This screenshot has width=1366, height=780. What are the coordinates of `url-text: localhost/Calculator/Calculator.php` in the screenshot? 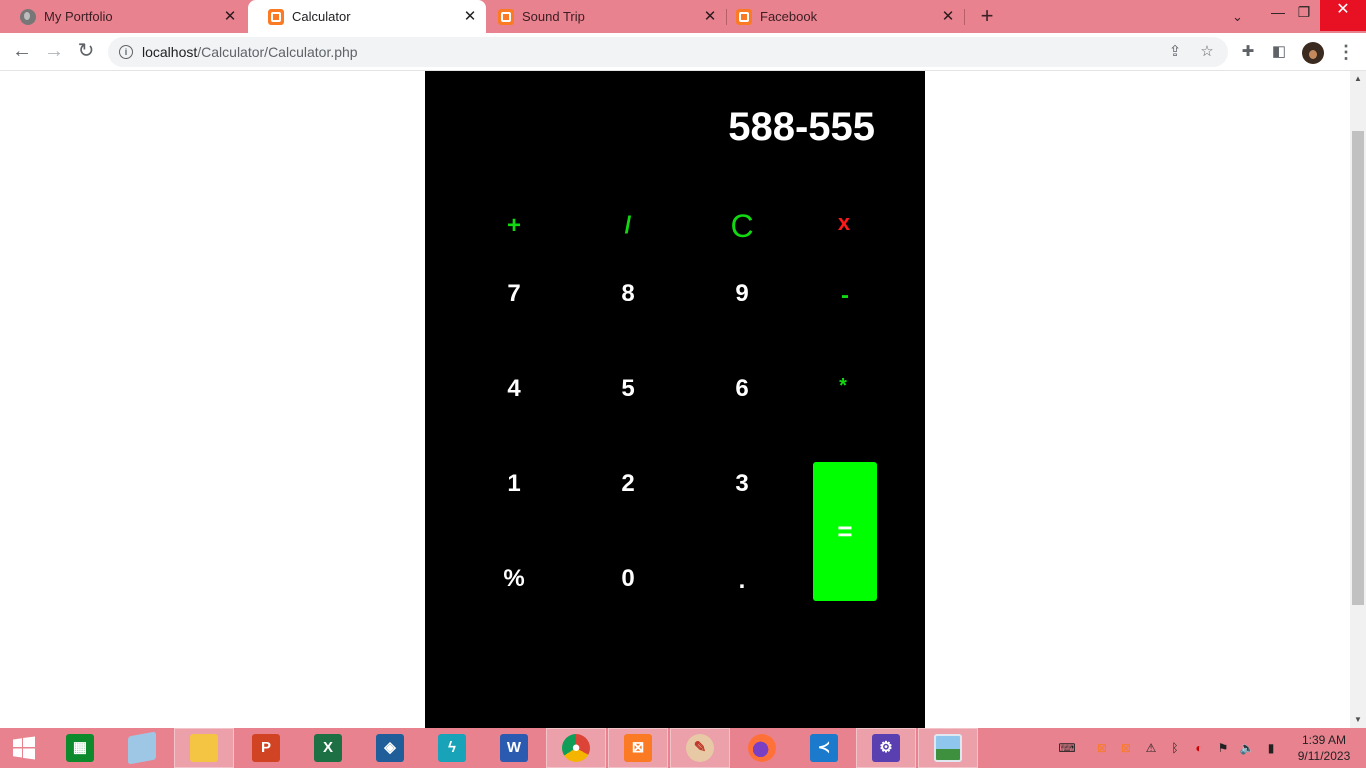 It's located at (250, 52).